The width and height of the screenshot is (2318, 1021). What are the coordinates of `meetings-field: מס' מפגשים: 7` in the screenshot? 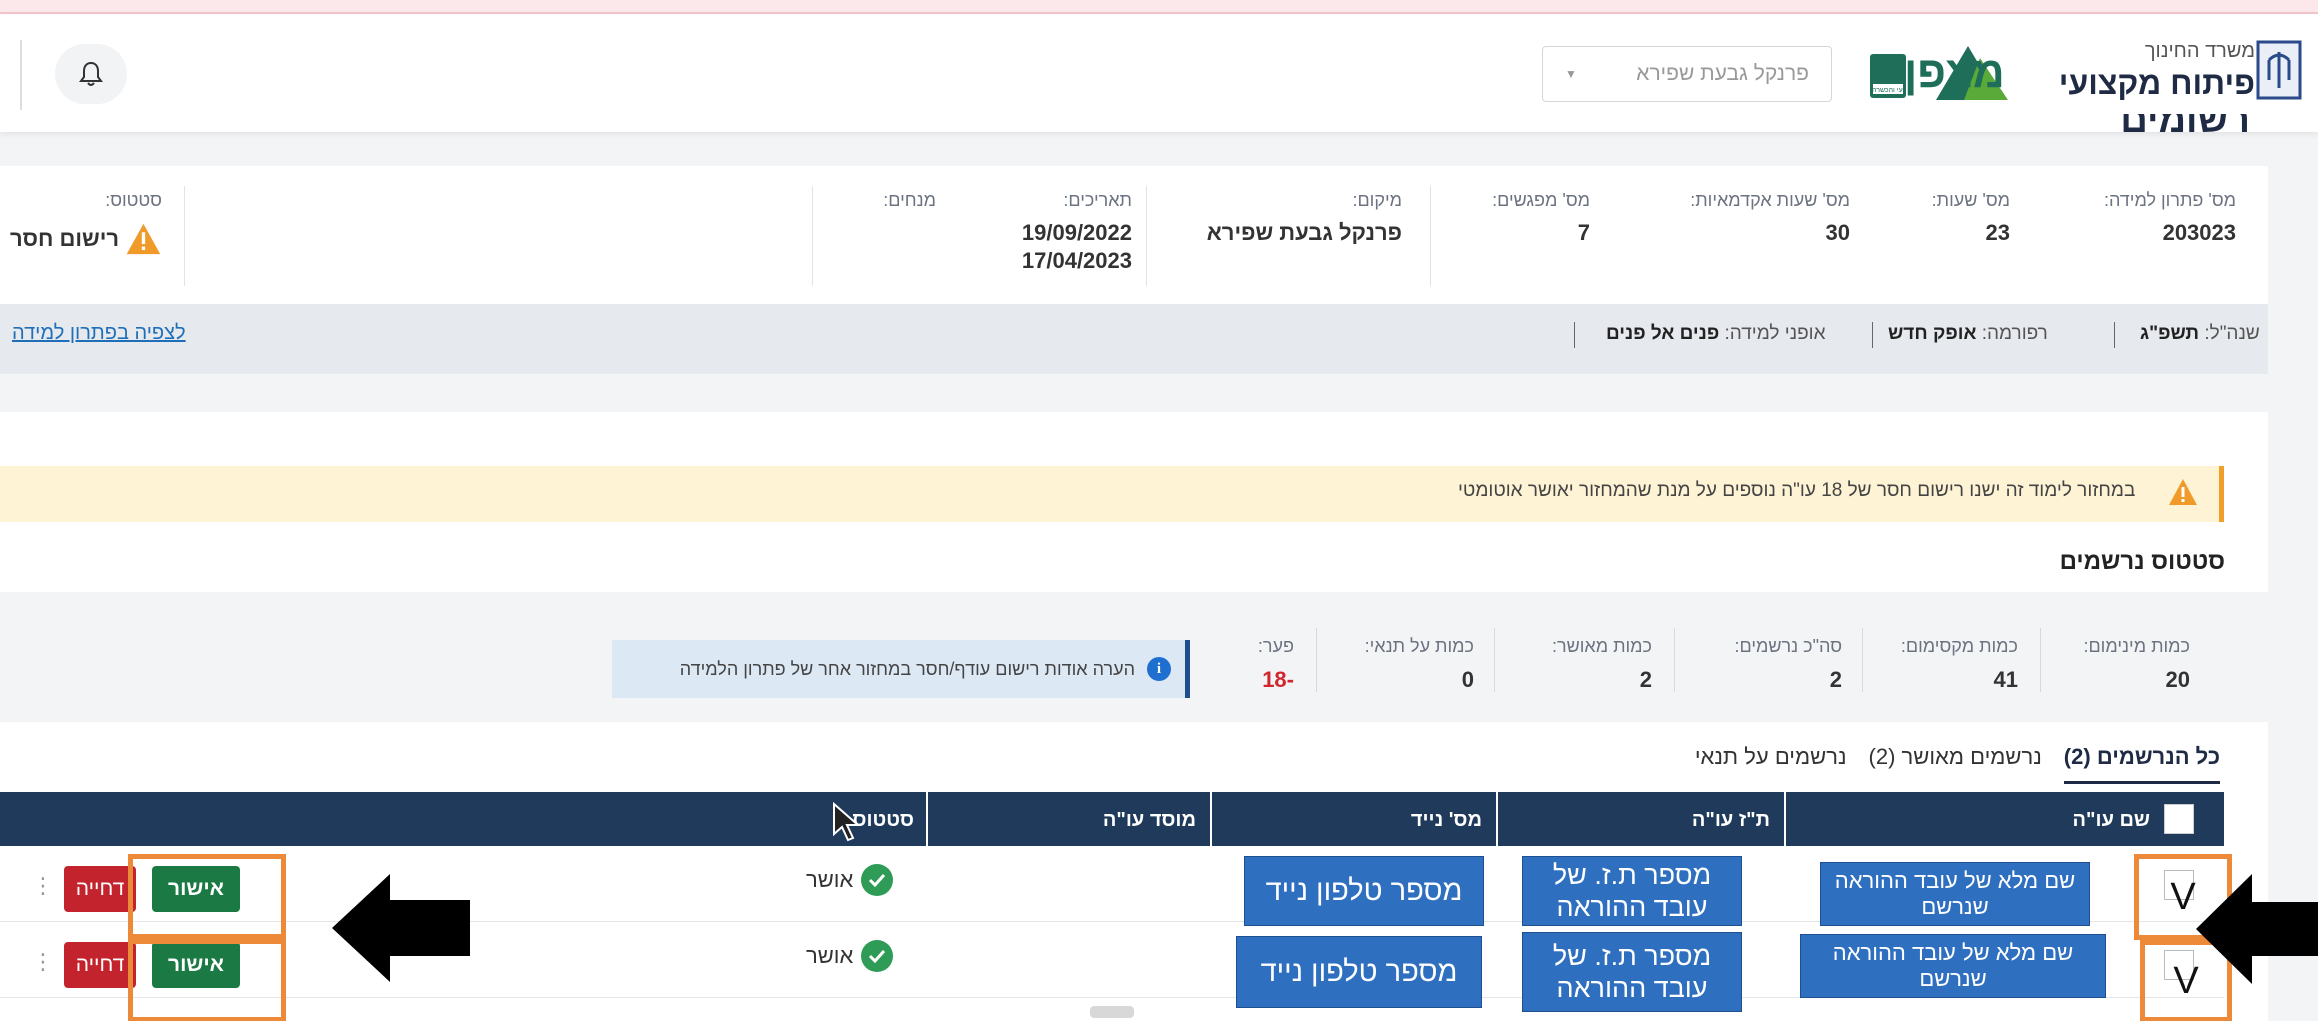 It's located at (1510, 218).